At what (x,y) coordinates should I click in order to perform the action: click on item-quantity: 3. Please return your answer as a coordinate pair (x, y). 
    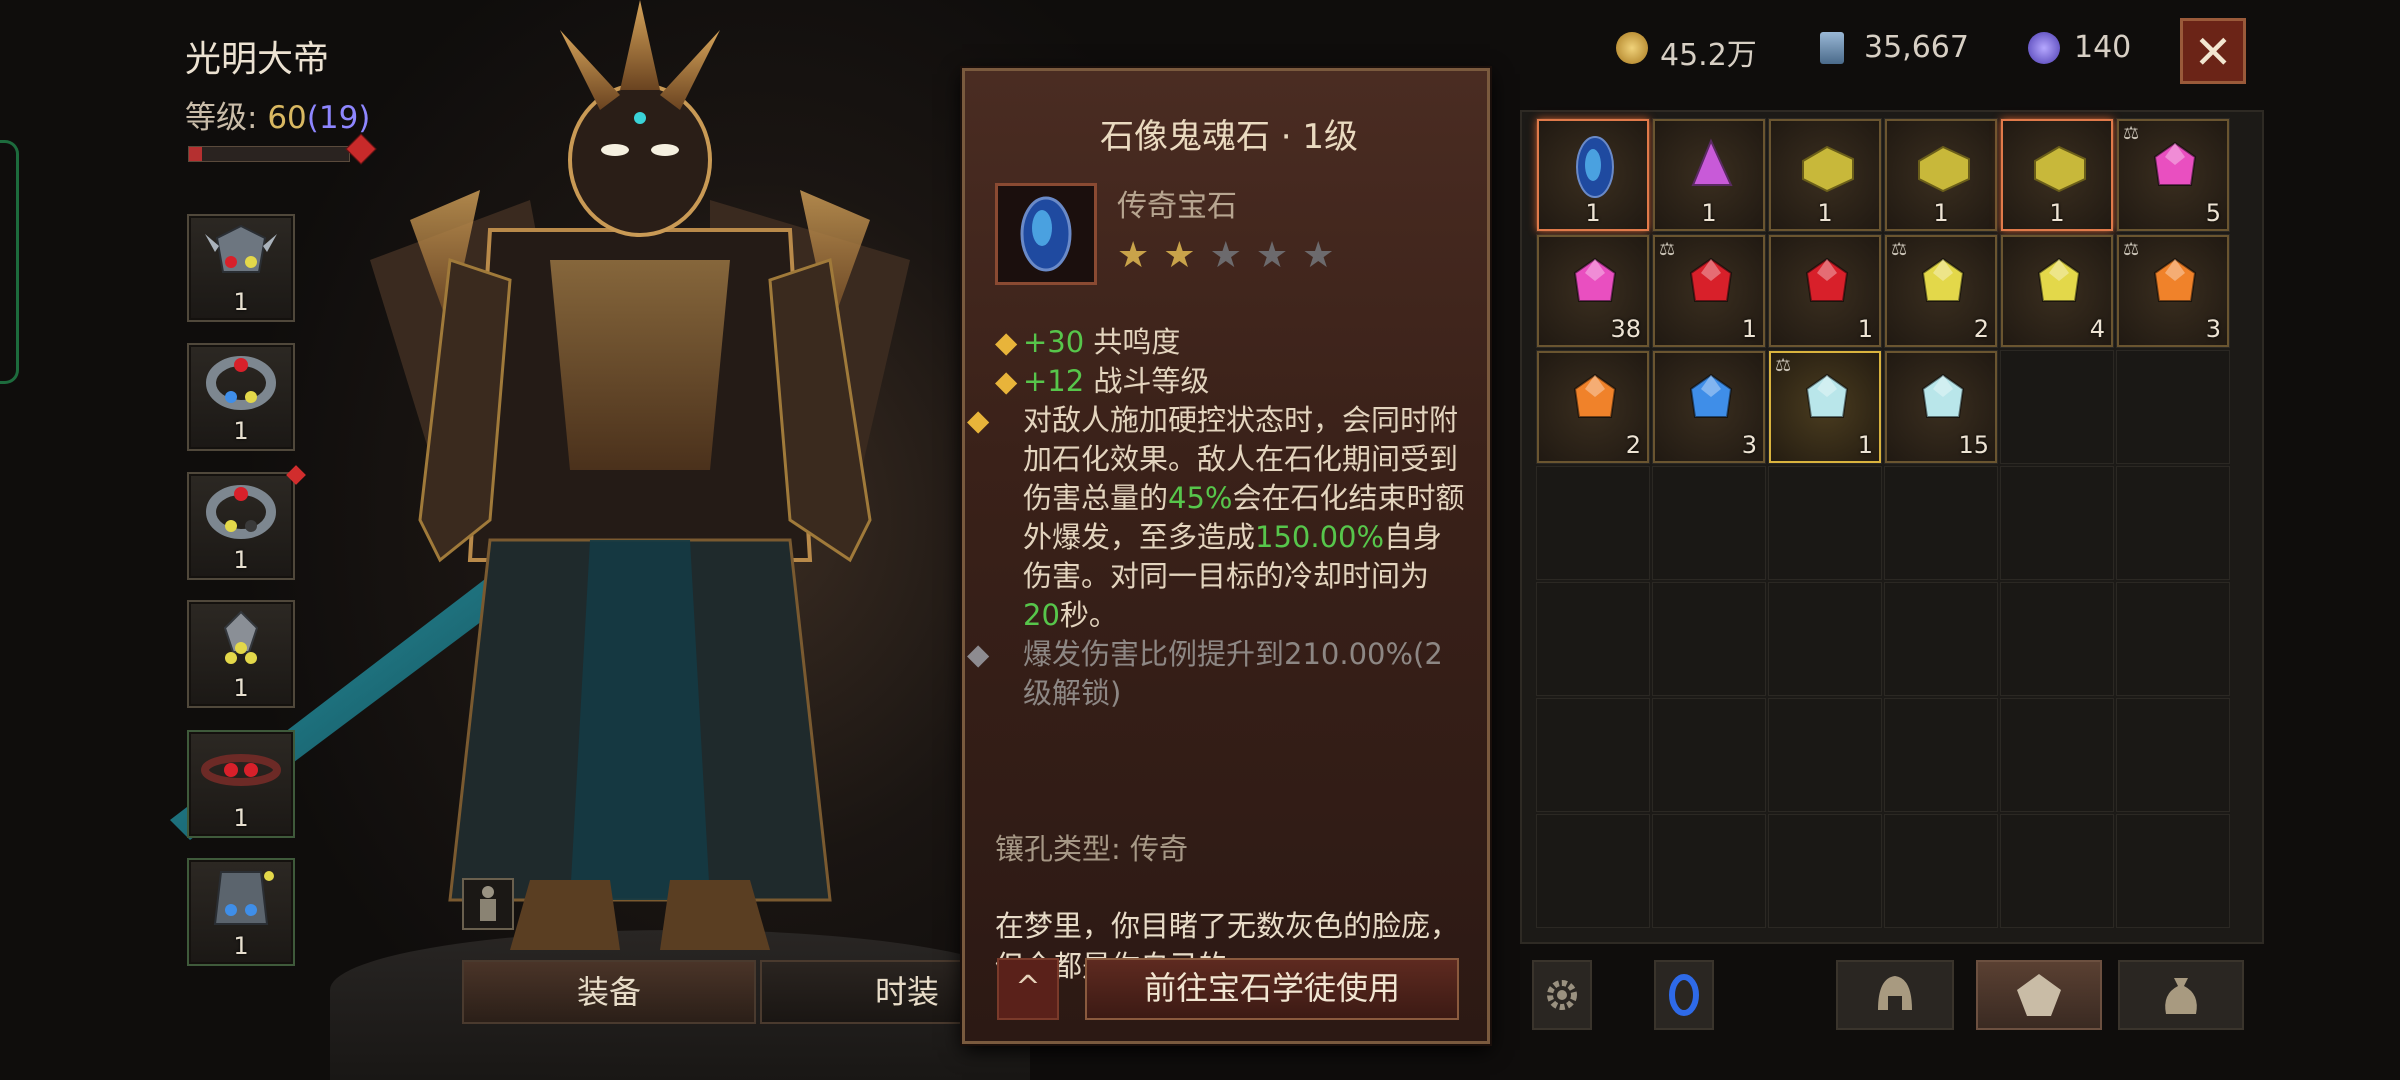
    Looking at the image, I should click on (2213, 329).